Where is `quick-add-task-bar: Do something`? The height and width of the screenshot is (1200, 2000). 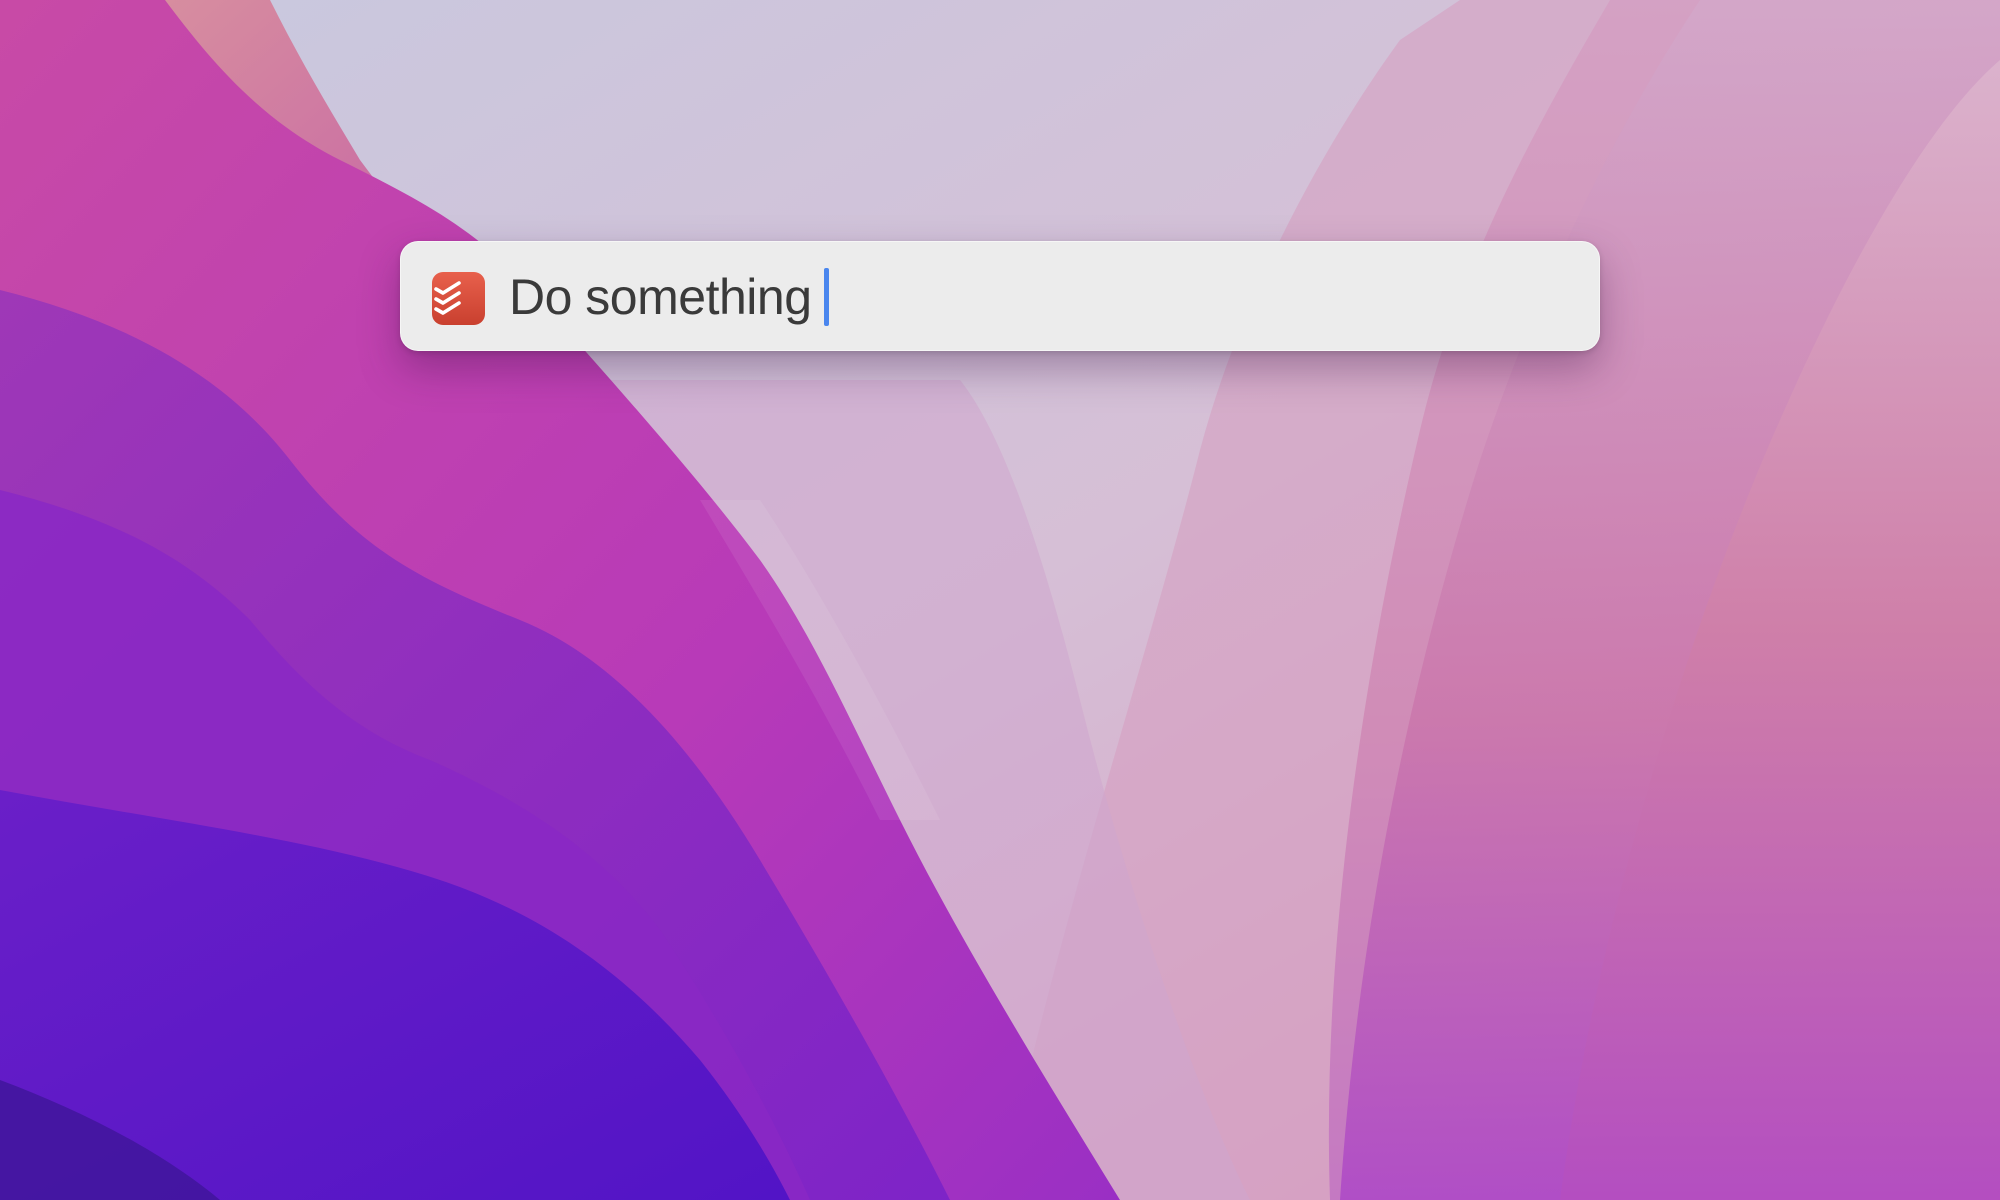 quick-add-task-bar: Do something is located at coordinates (1000, 296).